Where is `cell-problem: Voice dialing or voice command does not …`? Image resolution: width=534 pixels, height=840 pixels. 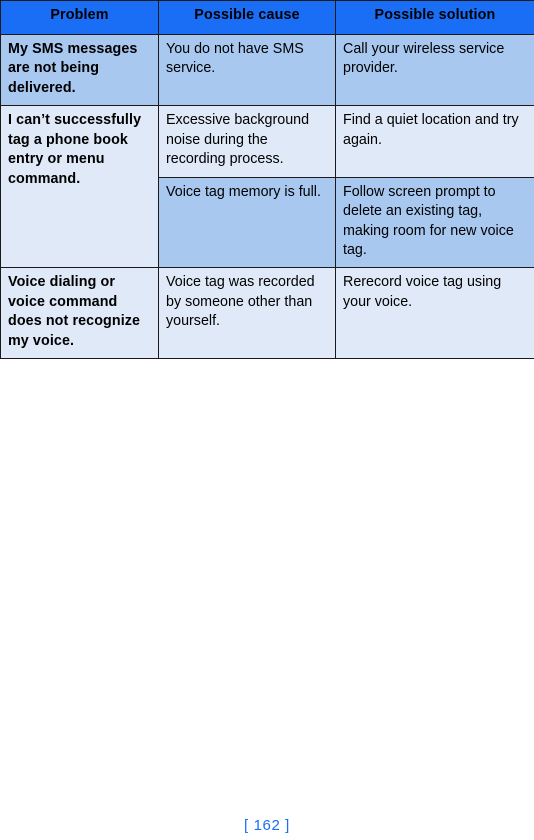
cell-problem: Voice dialing or voice command does not … is located at coordinates (79, 313).